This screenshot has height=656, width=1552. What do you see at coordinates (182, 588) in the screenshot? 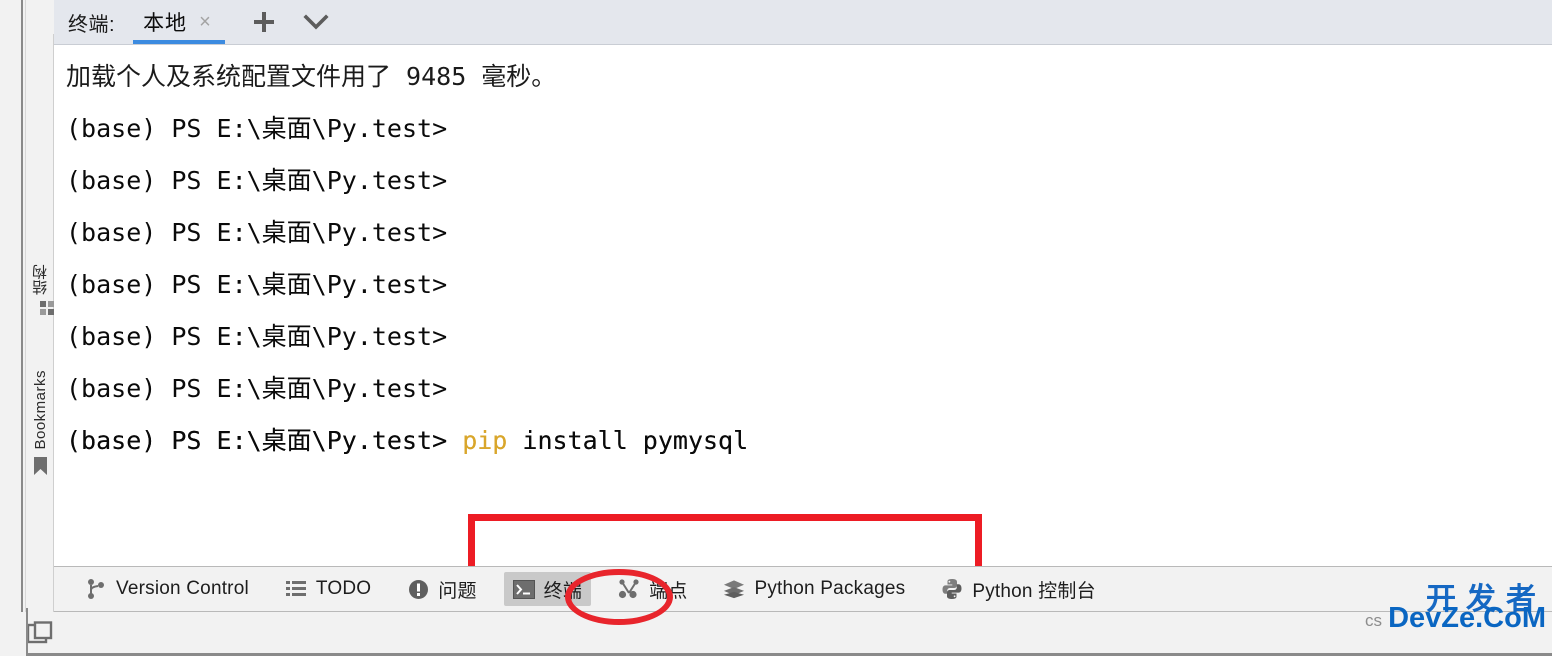
I see `tool-button-version-control-label: Version Control` at bounding box center [182, 588].